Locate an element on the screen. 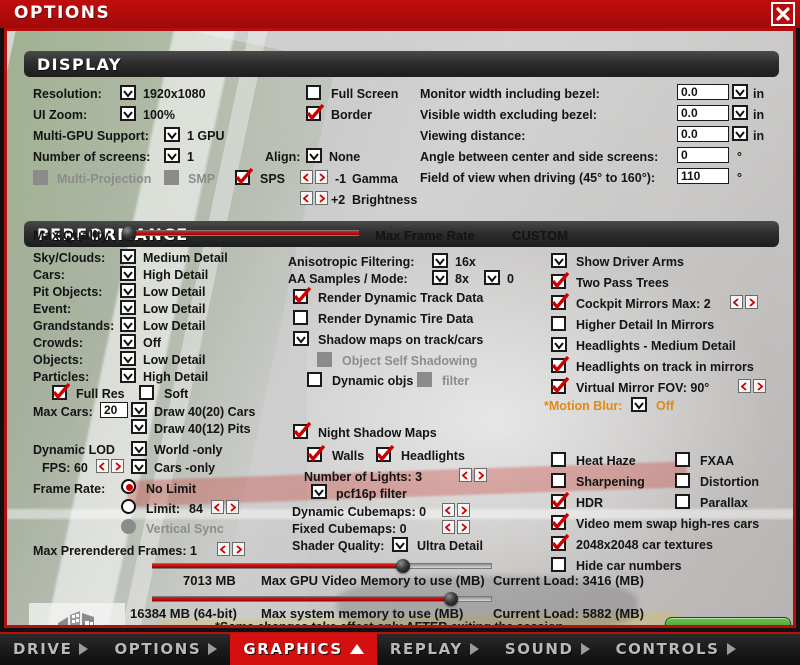 The image size is (800, 665). tab-options: OPTIONS is located at coordinates (165, 649).